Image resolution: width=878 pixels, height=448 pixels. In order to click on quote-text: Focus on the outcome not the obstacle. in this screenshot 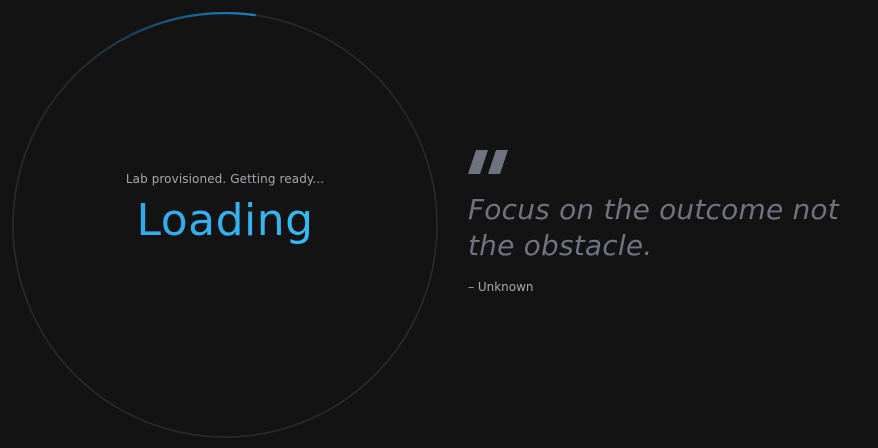, I will do `click(653, 227)`.